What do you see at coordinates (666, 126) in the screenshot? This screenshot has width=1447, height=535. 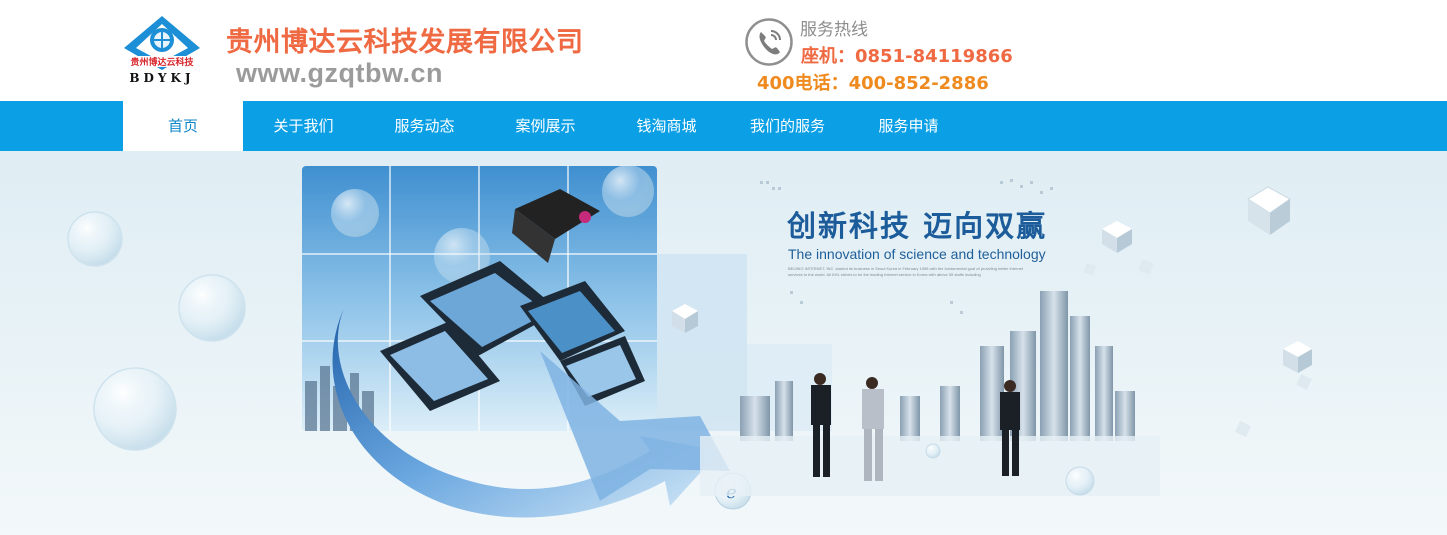 I see `nav-item-mall: 钱淘商城` at bounding box center [666, 126].